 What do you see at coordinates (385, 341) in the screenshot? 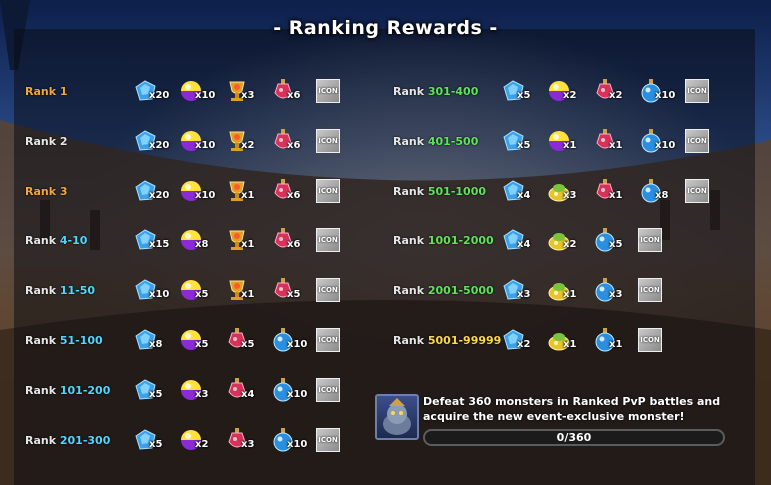
I see `reward-row: Rank 5001-99999 x2 x1 x1 ICON` at bounding box center [385, 341].